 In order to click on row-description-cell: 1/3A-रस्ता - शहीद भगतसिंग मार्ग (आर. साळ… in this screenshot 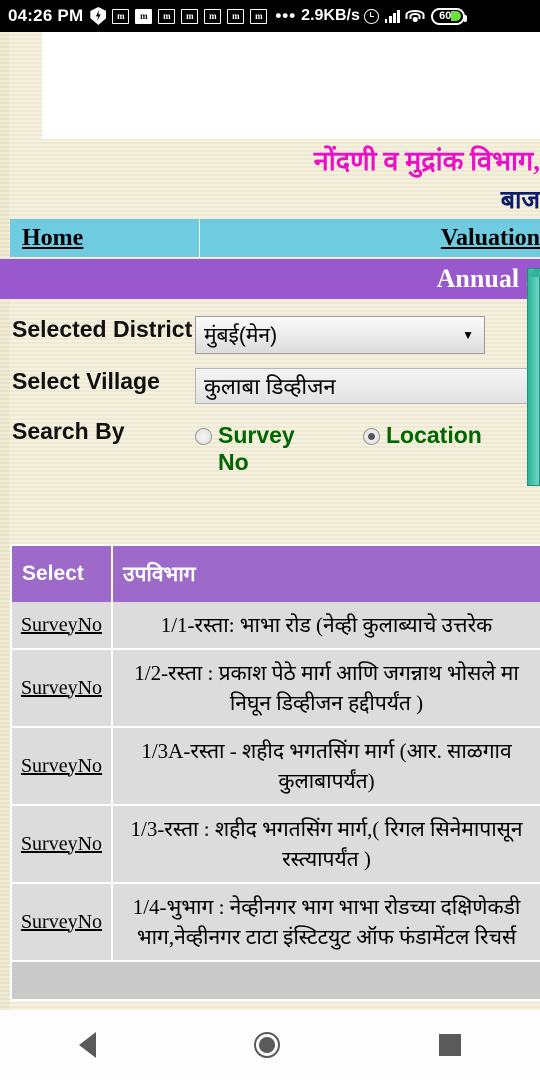, I will do `click(326, 766)`.